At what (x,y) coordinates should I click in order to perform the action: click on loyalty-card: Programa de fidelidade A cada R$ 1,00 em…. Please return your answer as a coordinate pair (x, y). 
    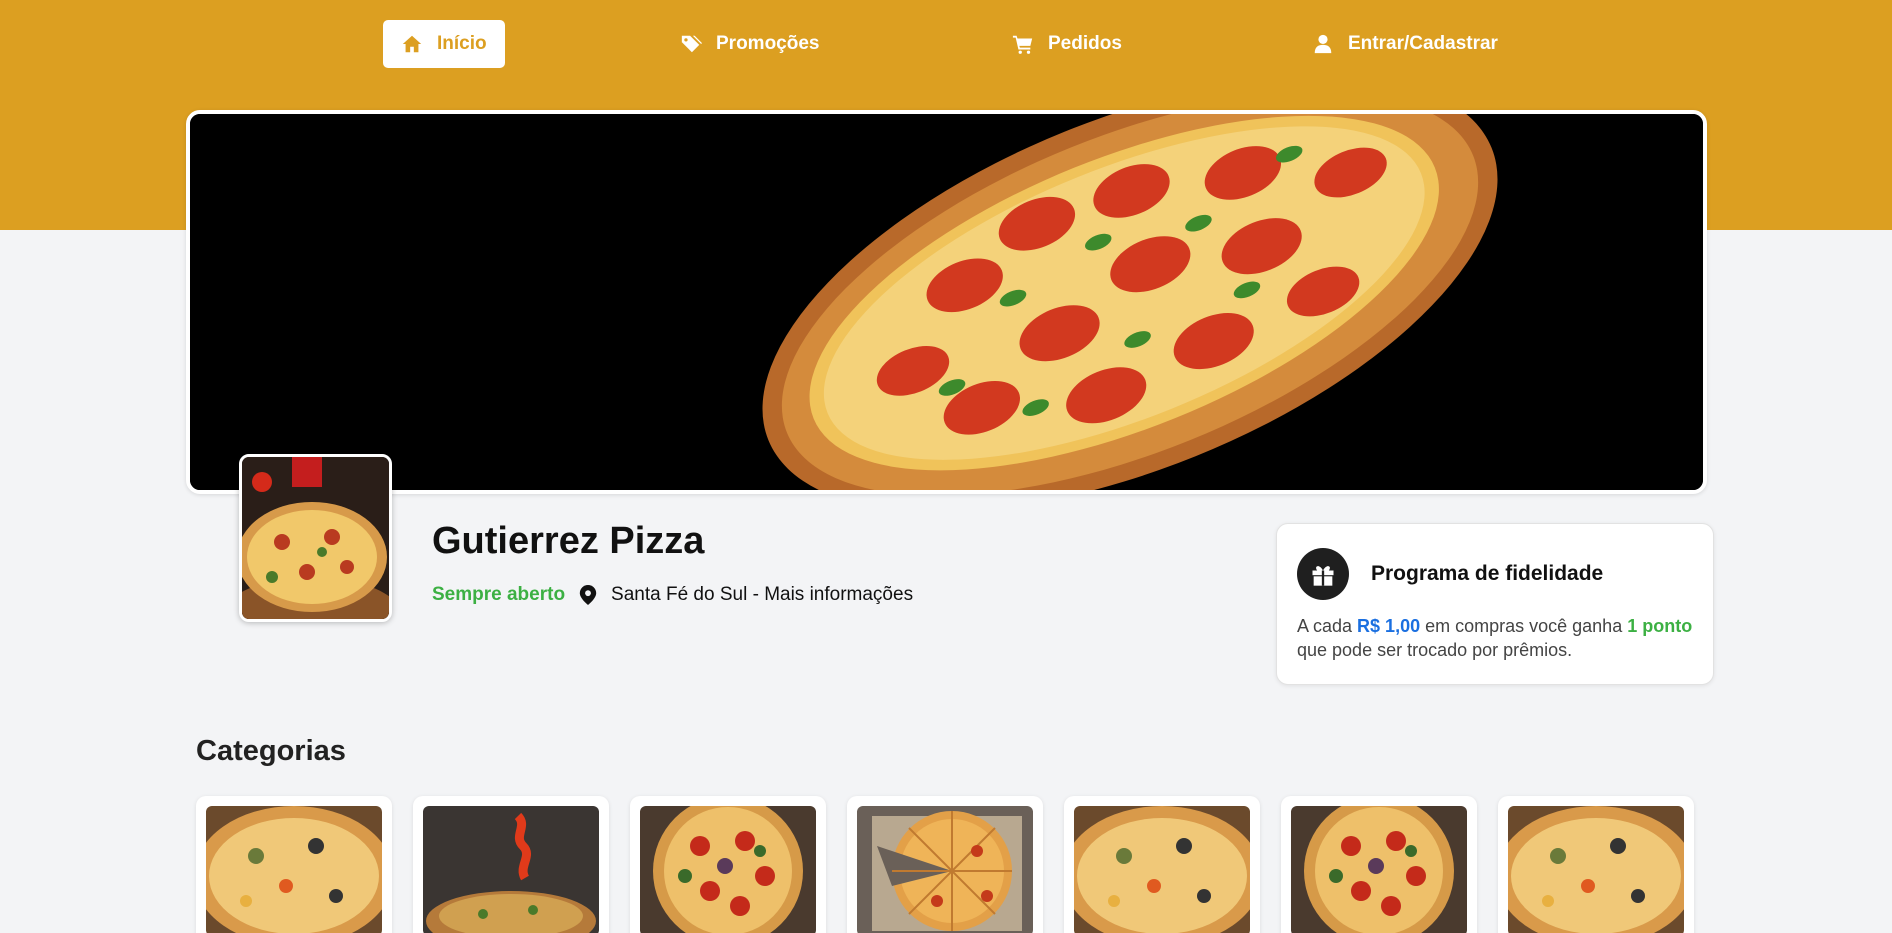
    Looking at the image, I should click on (1495, 604).